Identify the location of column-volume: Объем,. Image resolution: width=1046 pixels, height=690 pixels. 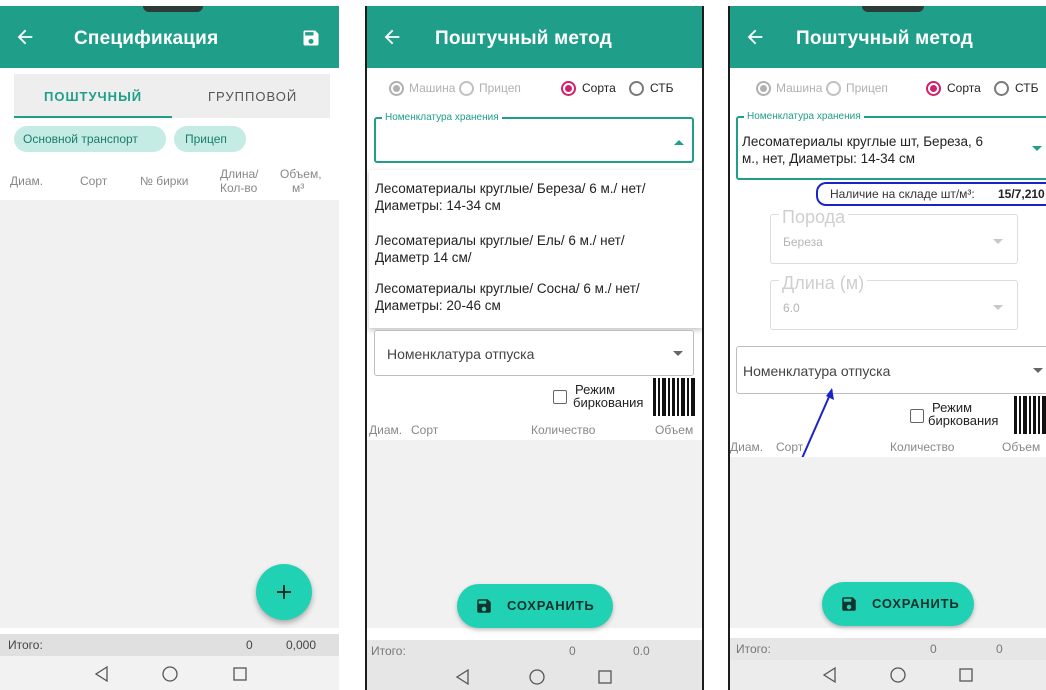
(301, 174).